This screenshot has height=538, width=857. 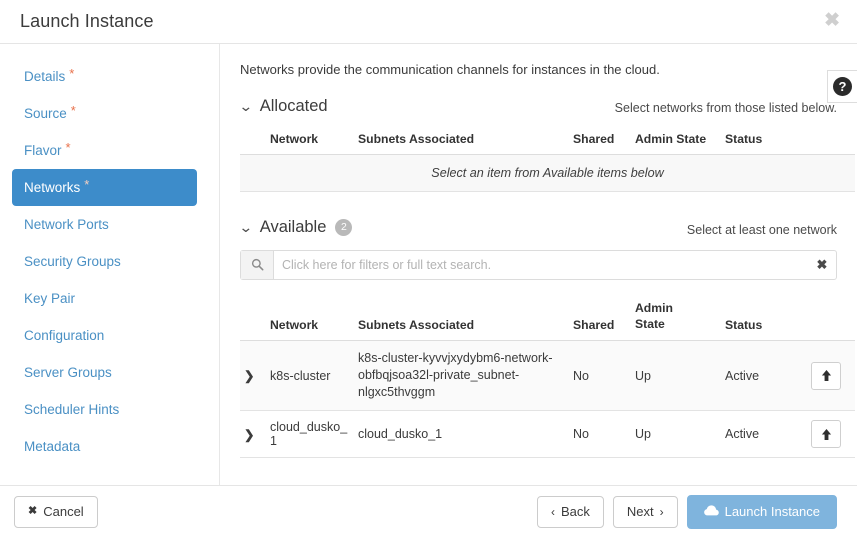 I want to click on sidebar-item-label: Server Groups, so click(x=68, y=372).